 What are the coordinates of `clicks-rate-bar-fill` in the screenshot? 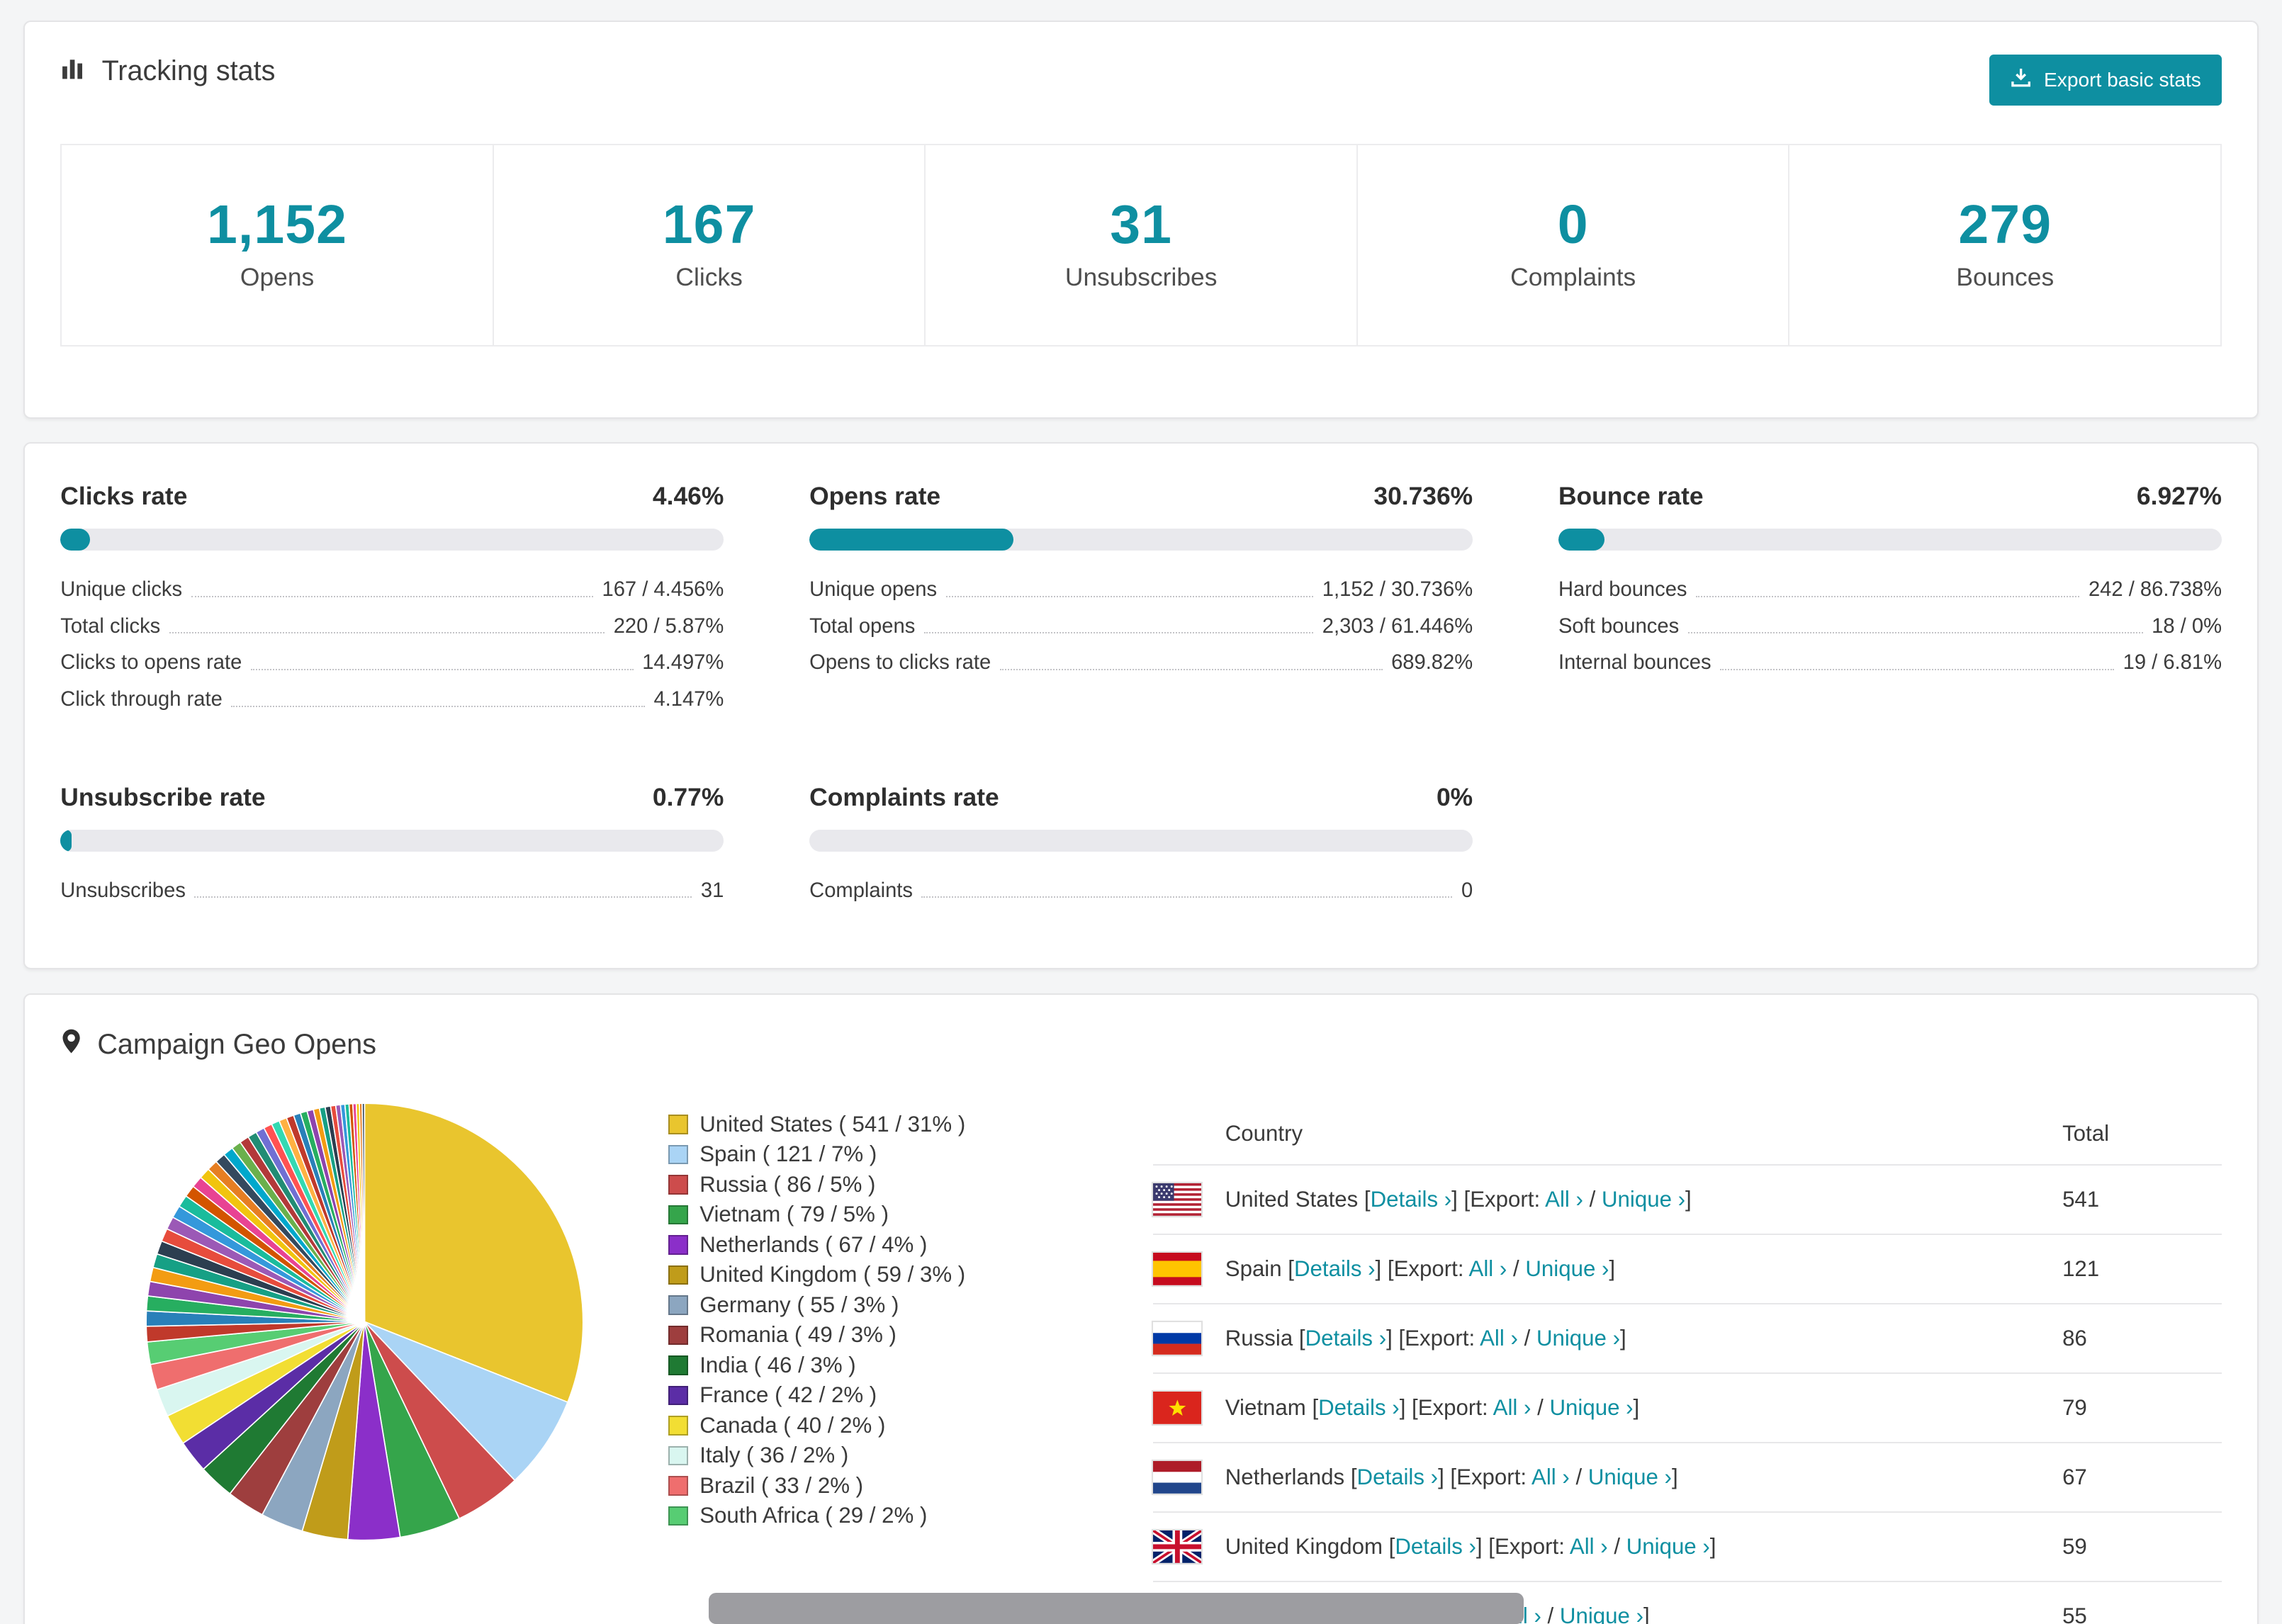 It's located at (76, 540).